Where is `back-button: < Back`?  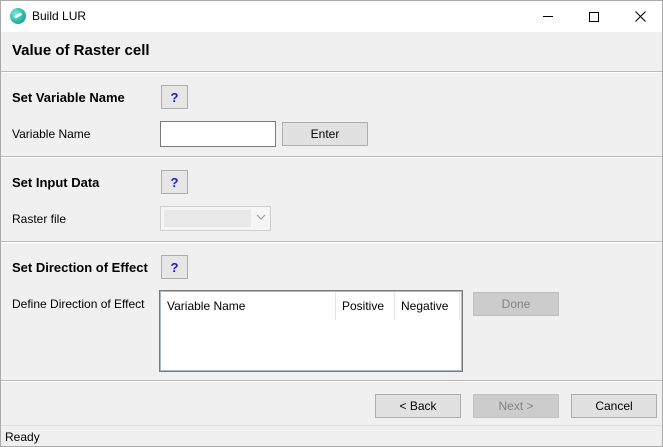
back-button: < Back is located at coordinates (418, 406).